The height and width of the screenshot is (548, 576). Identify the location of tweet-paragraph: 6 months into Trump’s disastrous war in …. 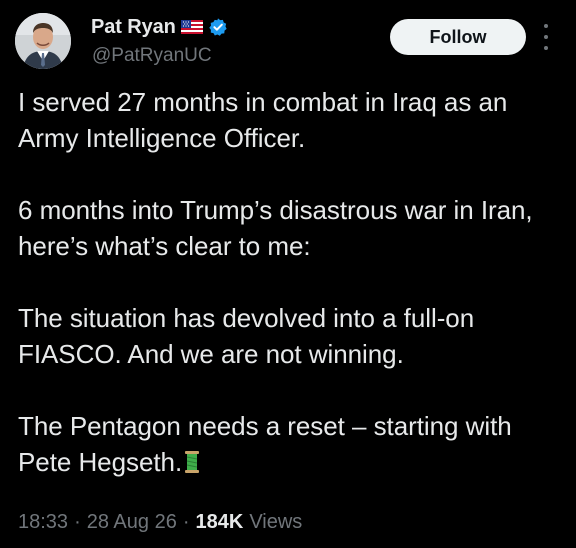
(275, 228).